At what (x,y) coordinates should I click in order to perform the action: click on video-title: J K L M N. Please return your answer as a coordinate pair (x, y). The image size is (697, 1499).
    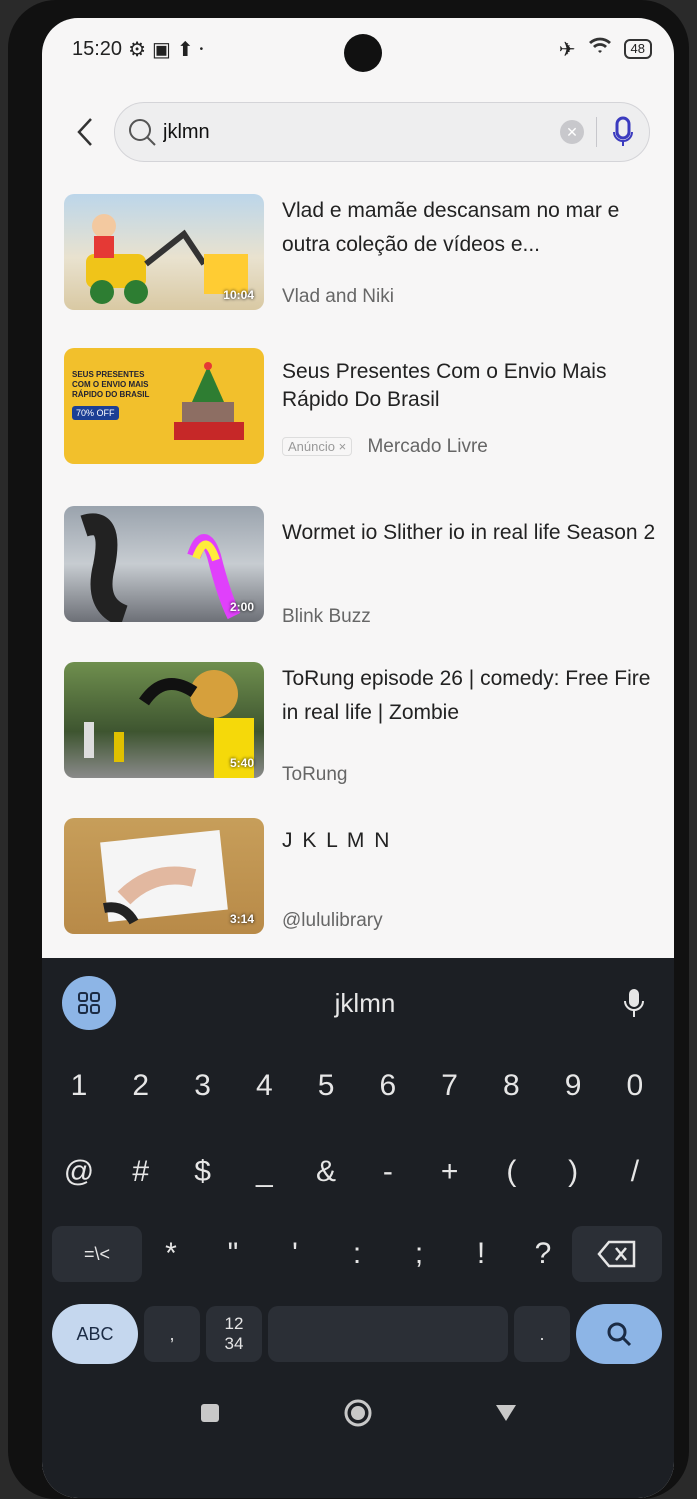
    Looking at the image, I should click on (472, 841).